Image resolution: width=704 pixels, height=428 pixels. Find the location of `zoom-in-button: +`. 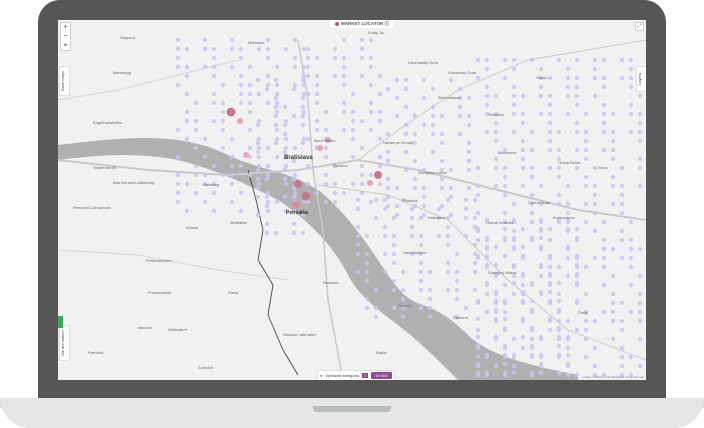

zoom-in-button: + is located at coordinates (65, 27).